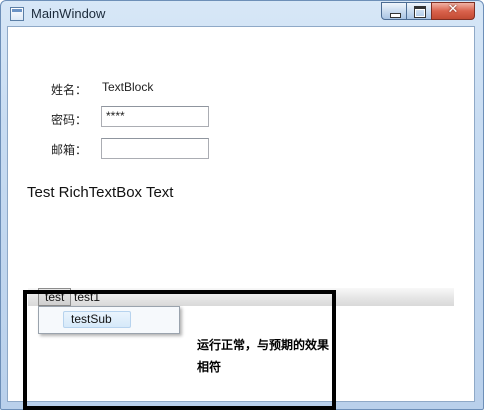  I want to click on minimize-button, so click(394, 11).